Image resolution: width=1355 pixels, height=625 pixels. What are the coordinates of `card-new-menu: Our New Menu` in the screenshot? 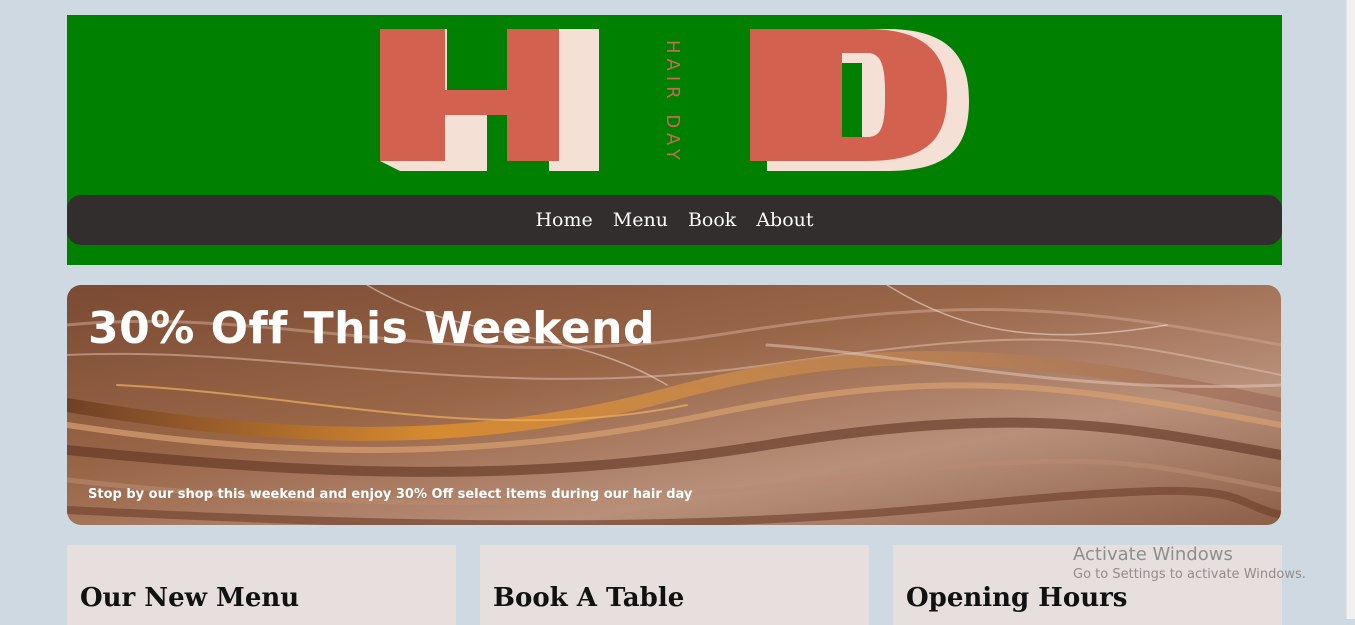 It's located at (261, 585).